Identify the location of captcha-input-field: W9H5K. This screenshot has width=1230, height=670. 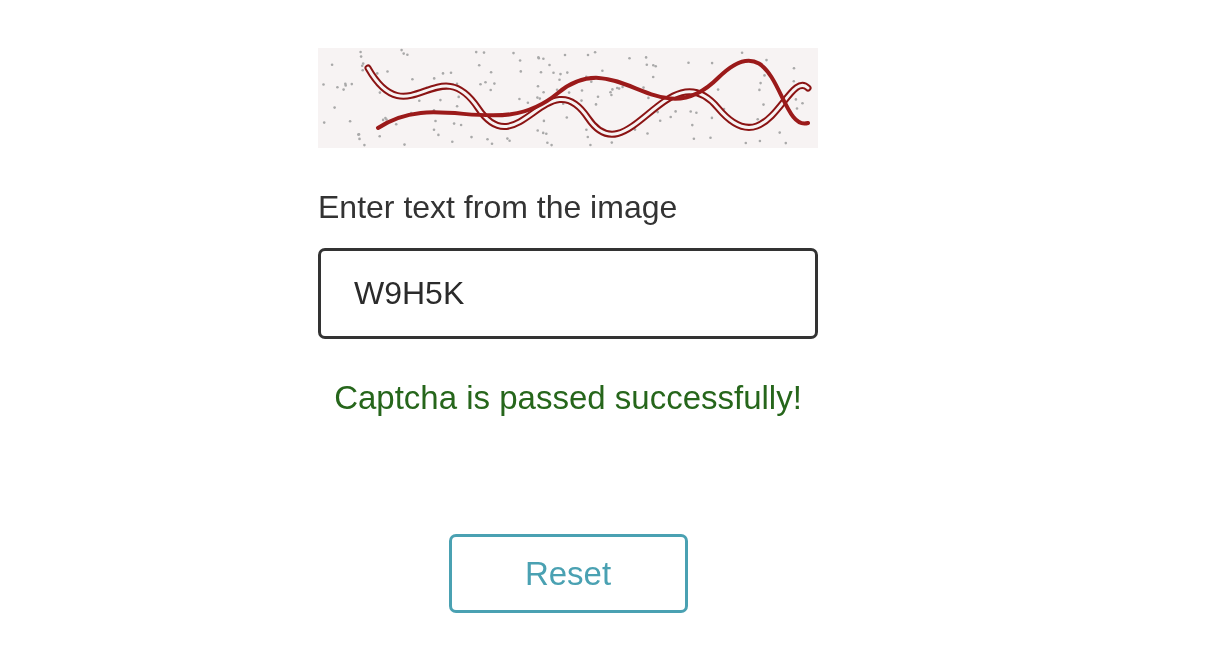
(568, 293).